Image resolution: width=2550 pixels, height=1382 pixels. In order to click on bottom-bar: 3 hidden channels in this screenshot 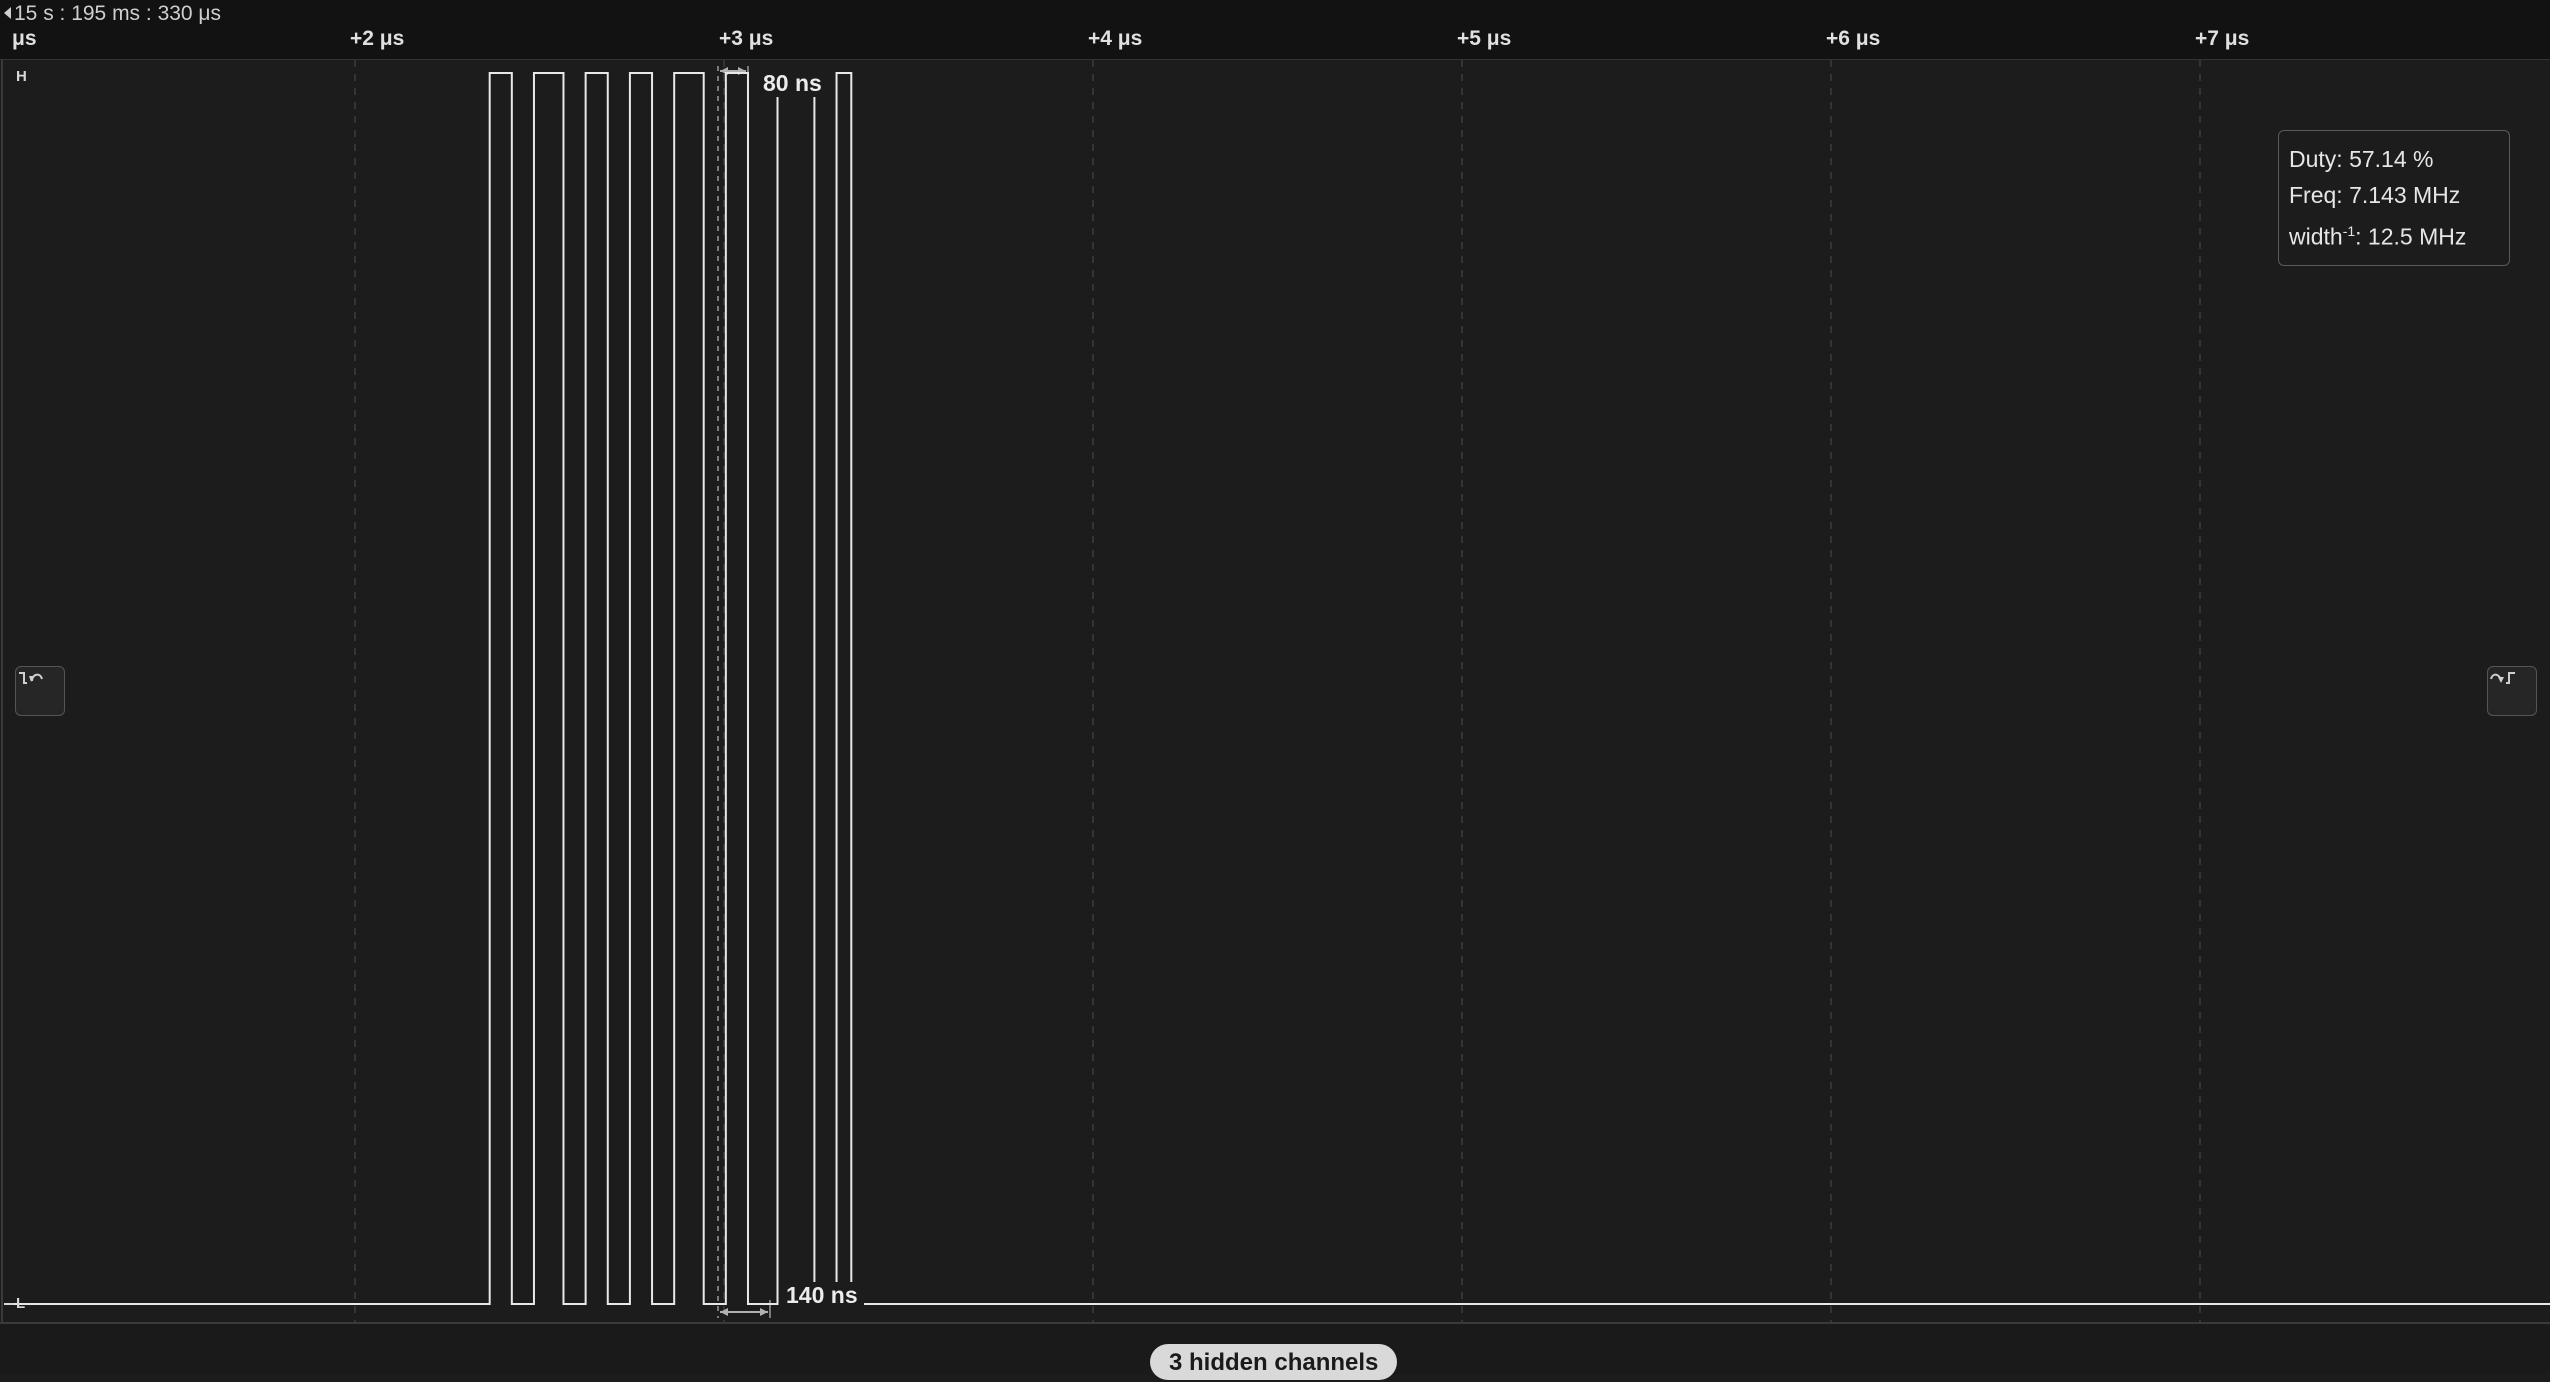, I will do `click(1275, 1351)`.